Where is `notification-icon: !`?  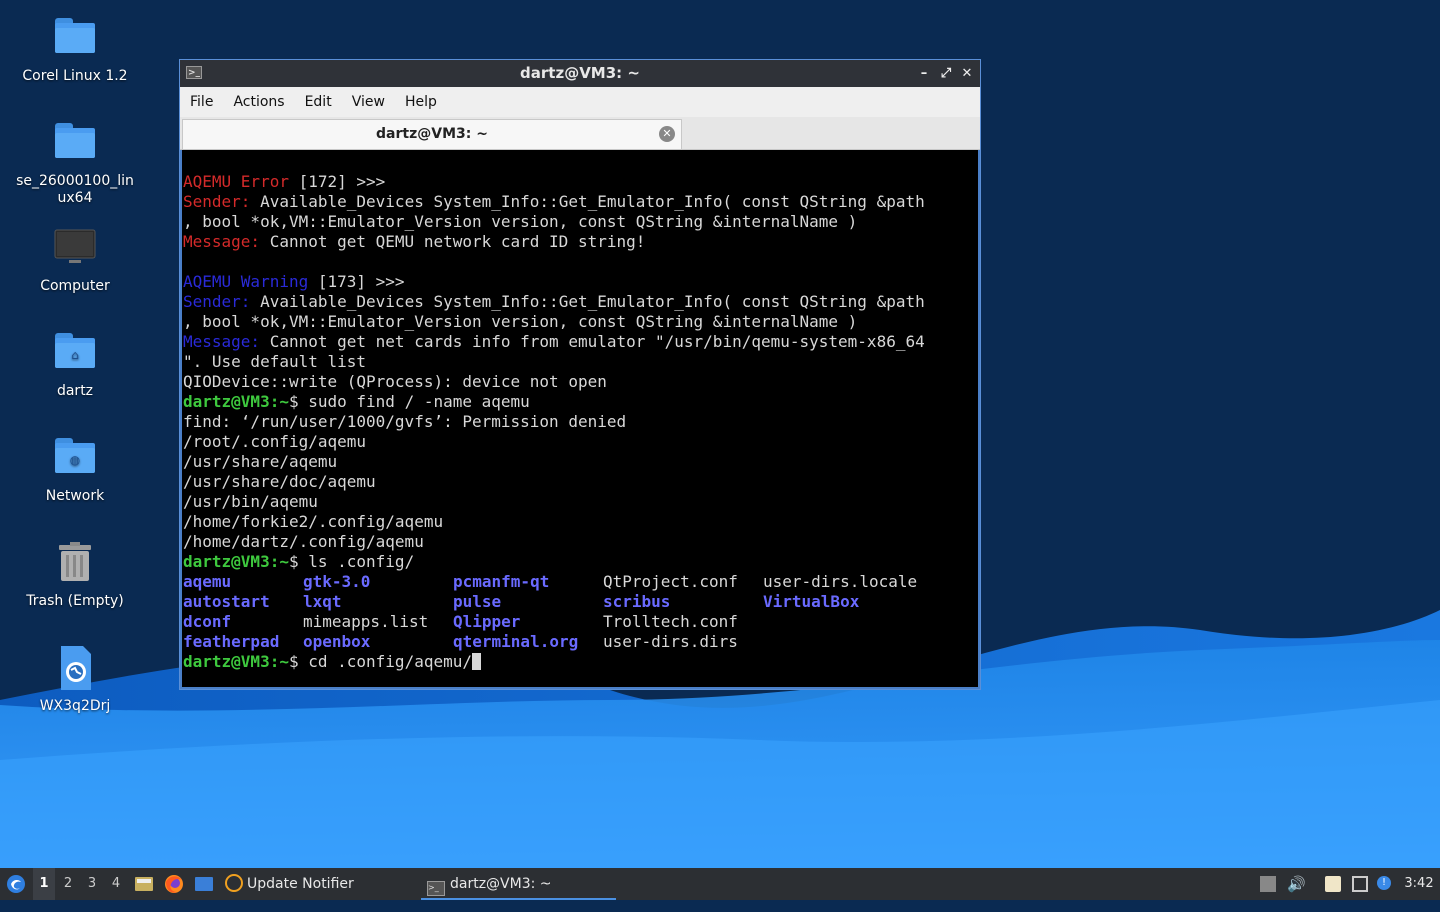 notification-icon: ! is located at coordinates (1384, 883).